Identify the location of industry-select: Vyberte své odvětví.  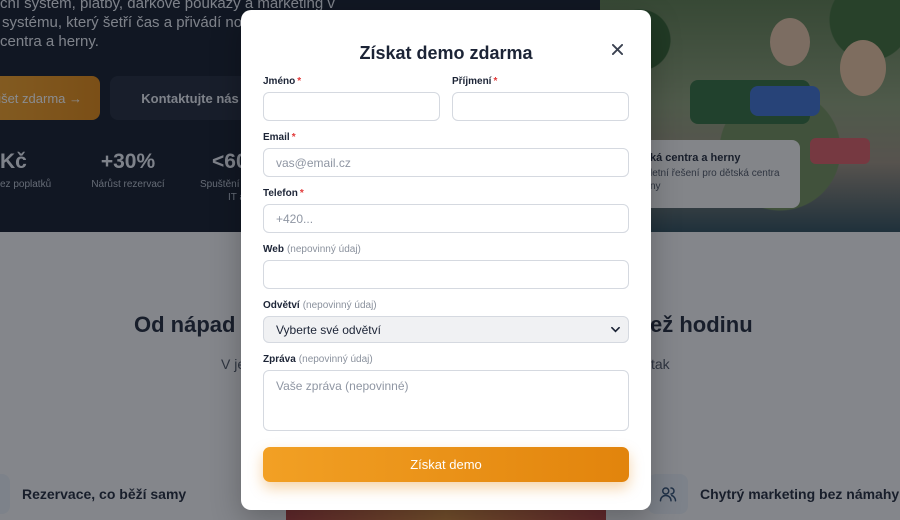
(446, 329).